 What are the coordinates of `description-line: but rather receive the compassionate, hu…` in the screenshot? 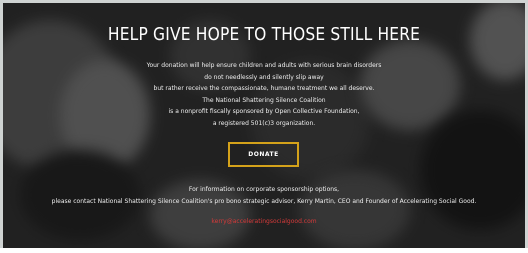 It's located at (264, 89).